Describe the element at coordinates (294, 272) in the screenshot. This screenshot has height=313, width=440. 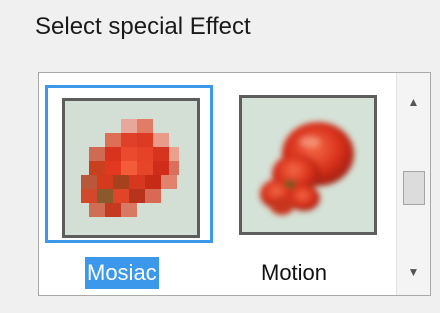
I see `effect-label-motion: Motion` at that location.